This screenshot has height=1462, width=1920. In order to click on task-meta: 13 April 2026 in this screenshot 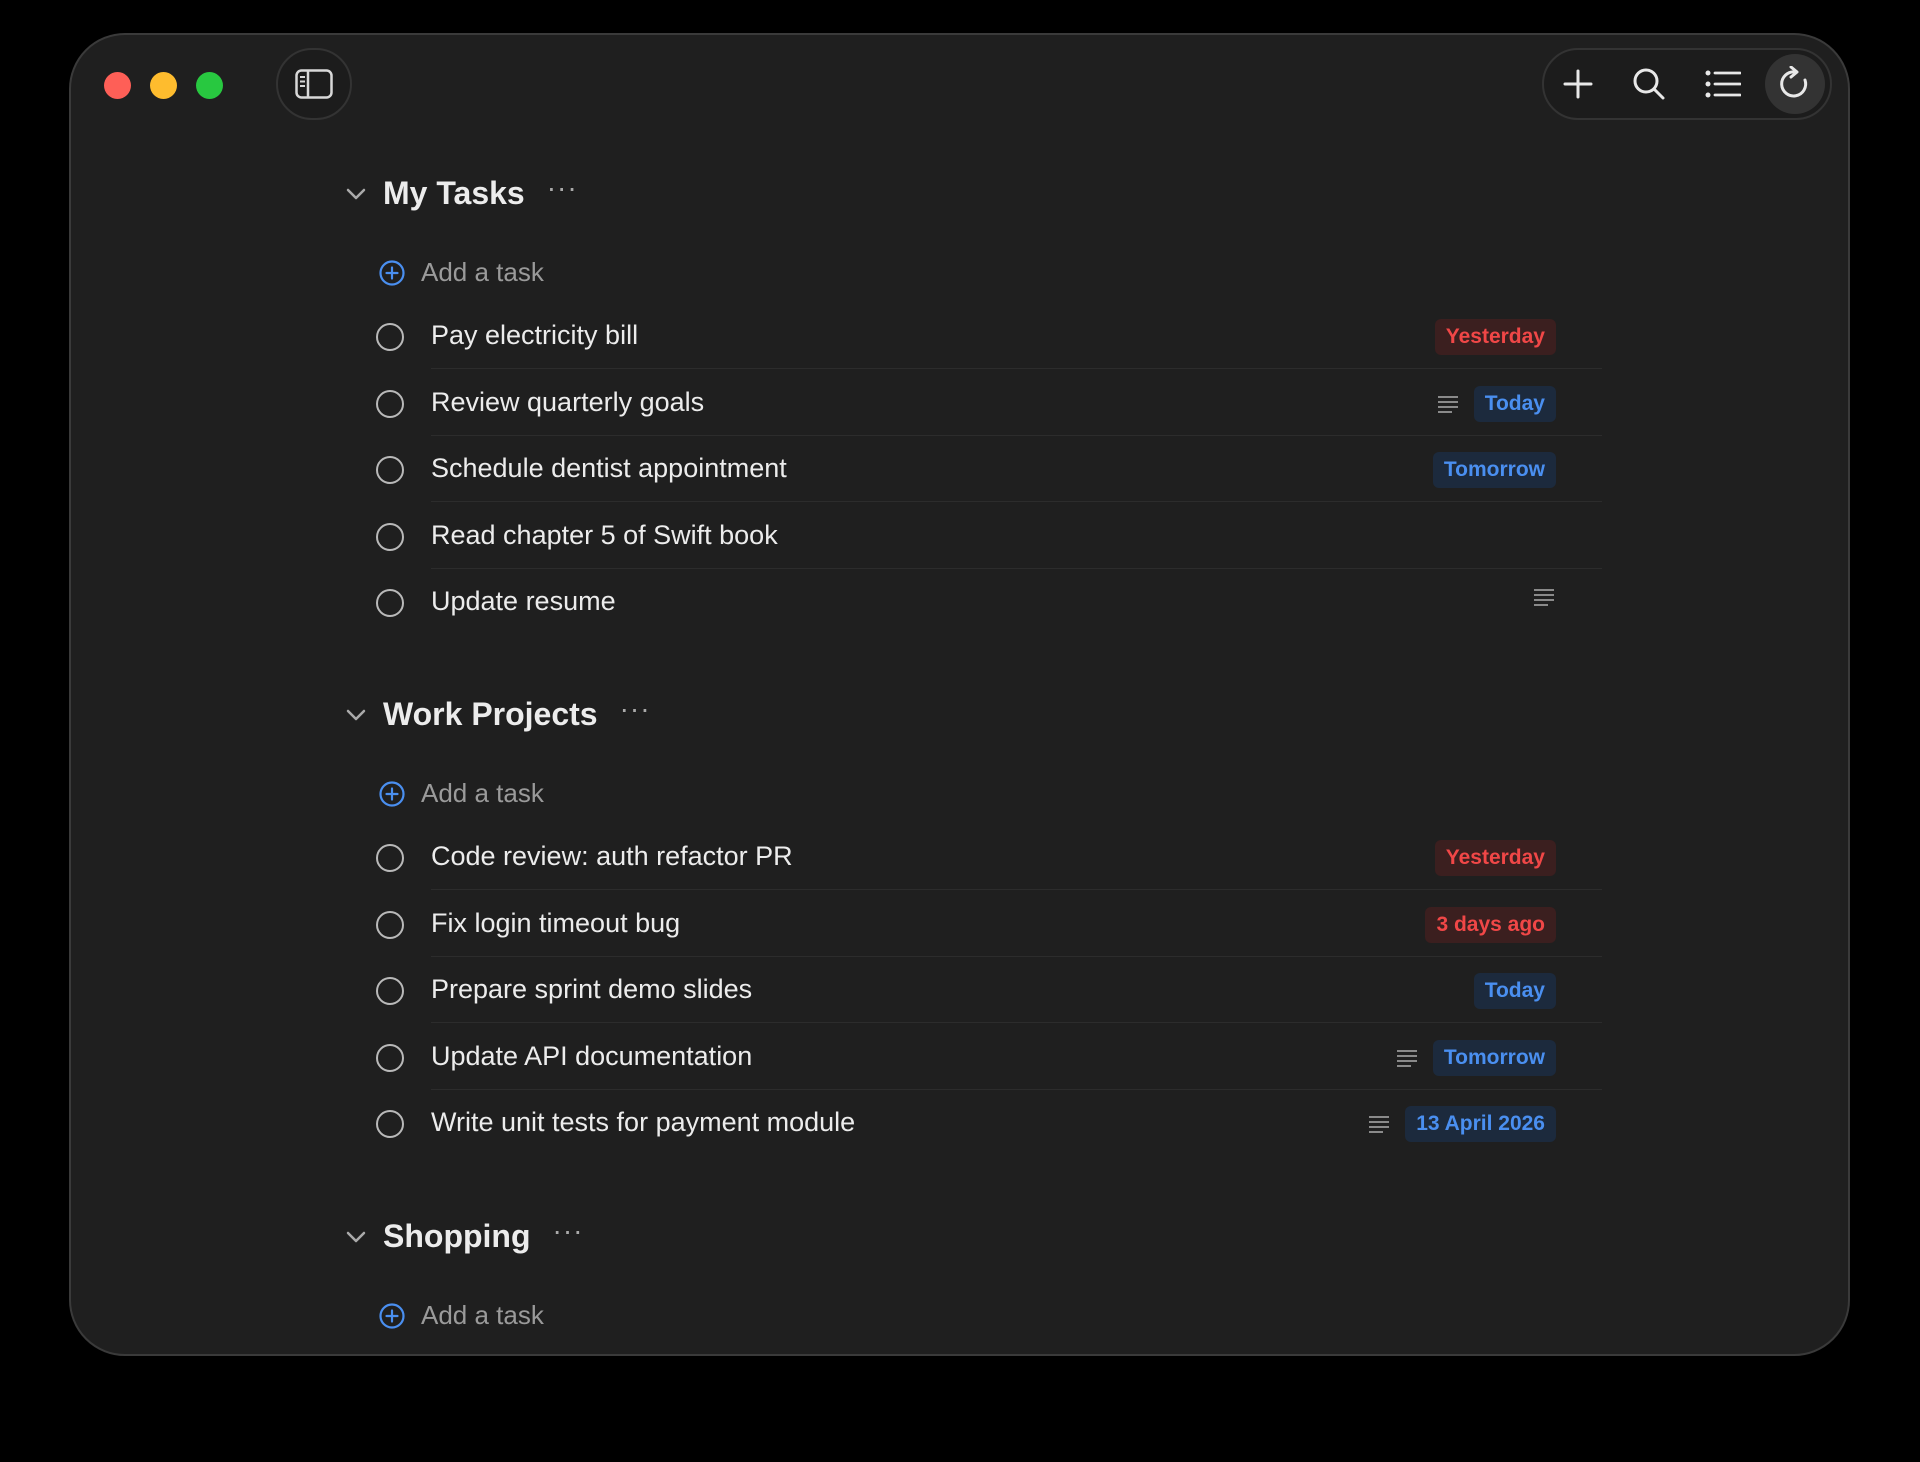, I will do `click(1461, 1124)`.